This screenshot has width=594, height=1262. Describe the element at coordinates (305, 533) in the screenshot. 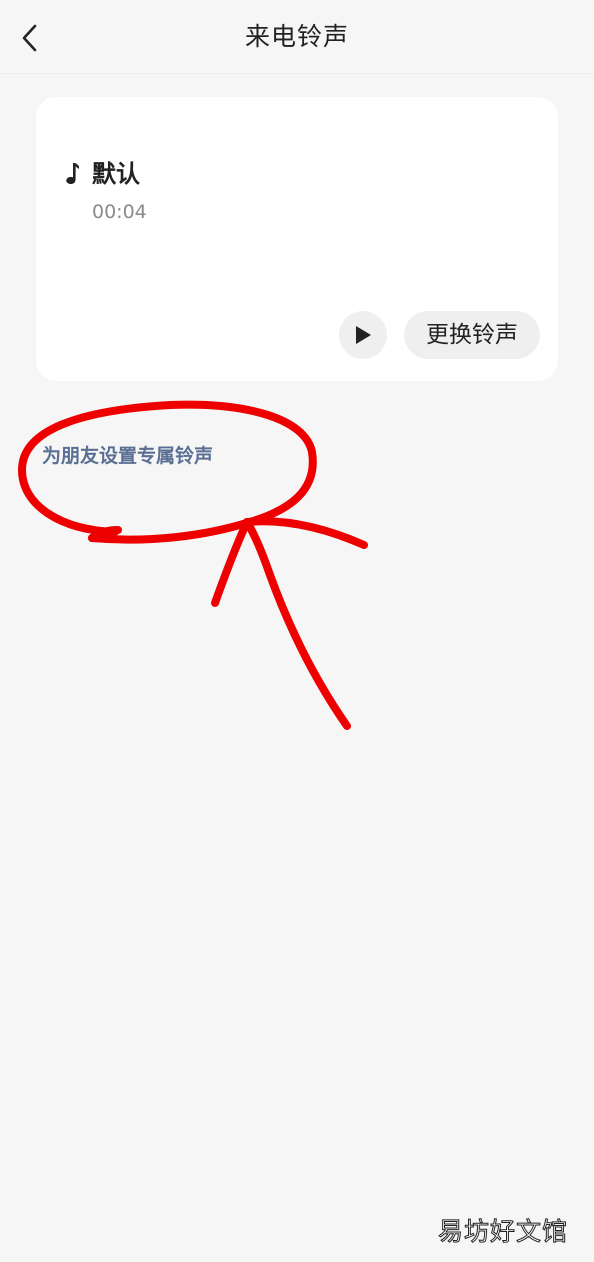

I see `annotation-arrow-head-right` at that location.